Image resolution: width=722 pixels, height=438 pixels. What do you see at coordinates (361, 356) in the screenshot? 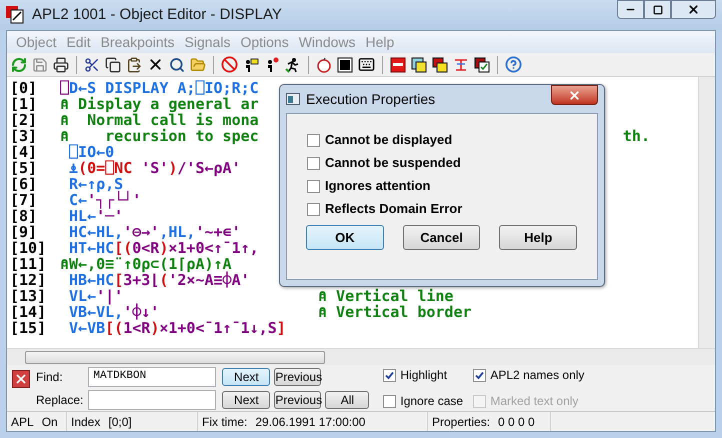
I see `horizontal-scrollbar` at bounding box center [361, 356].